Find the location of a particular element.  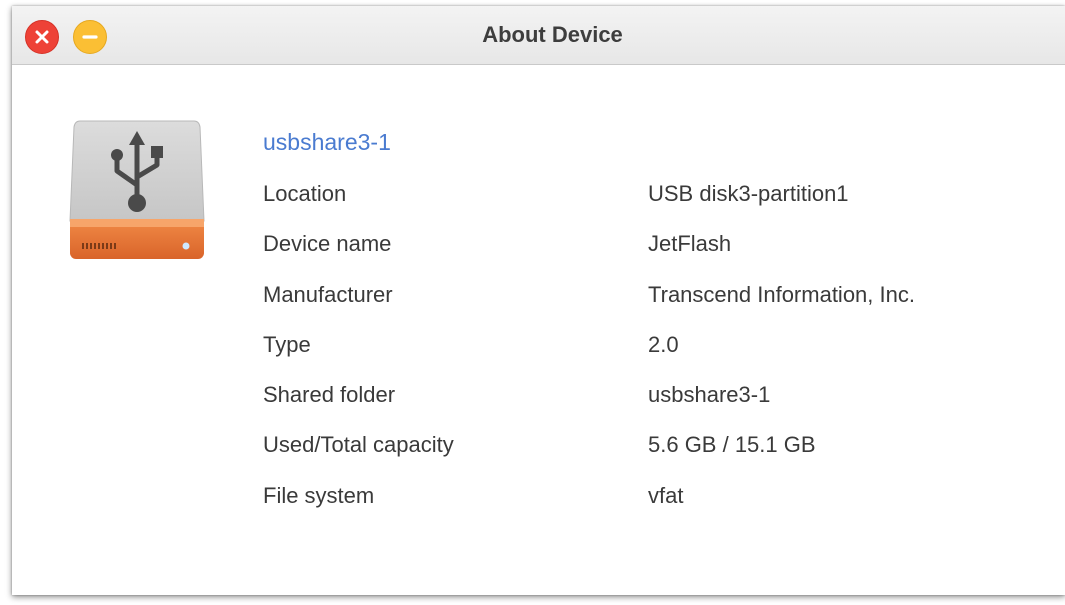

info-value: 2.0 is located at coordinates (663, 344).